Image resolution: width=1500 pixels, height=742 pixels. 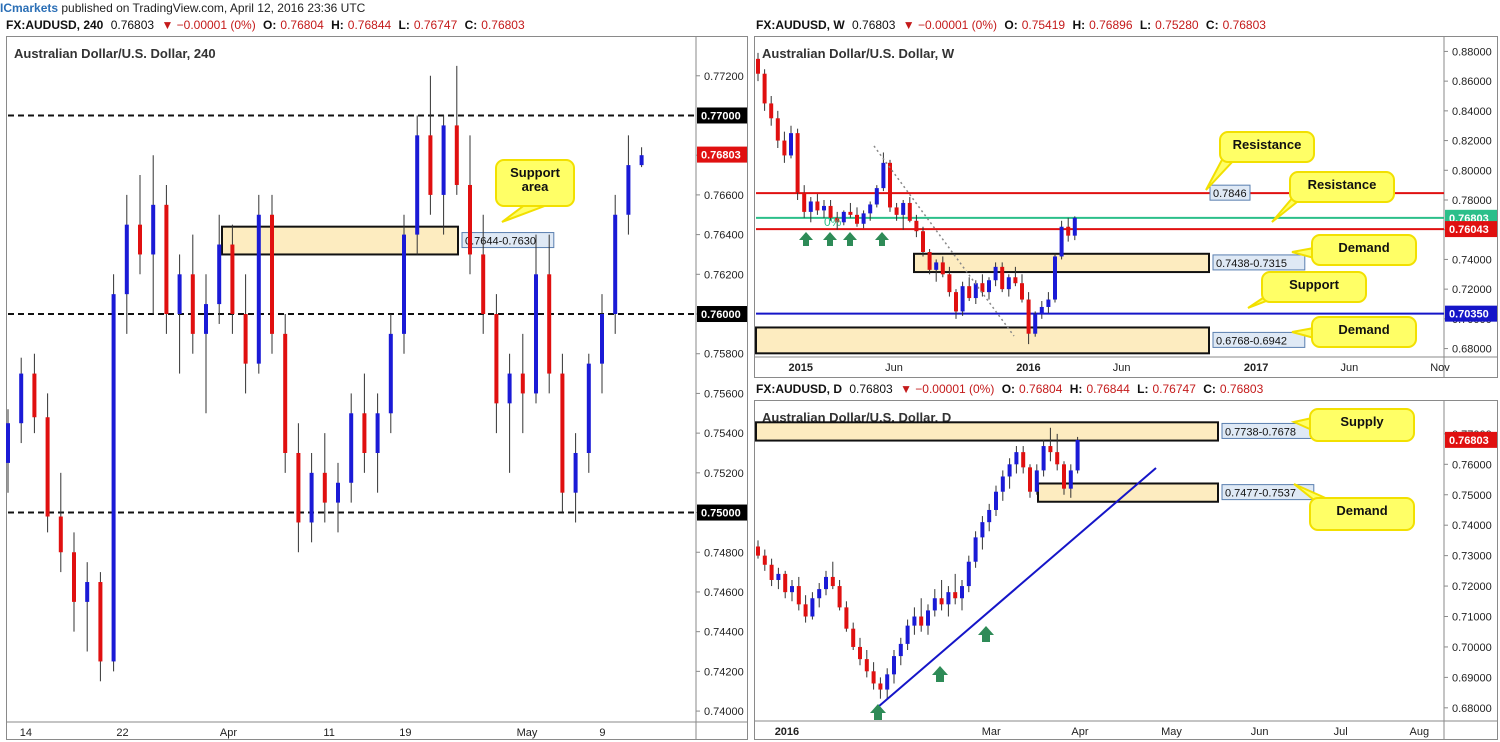 What do you see at coordinates (1440, 368) in the screenshot?
I see `weekly-x-tick-label: Nov` at bounding box center [1440, 368].